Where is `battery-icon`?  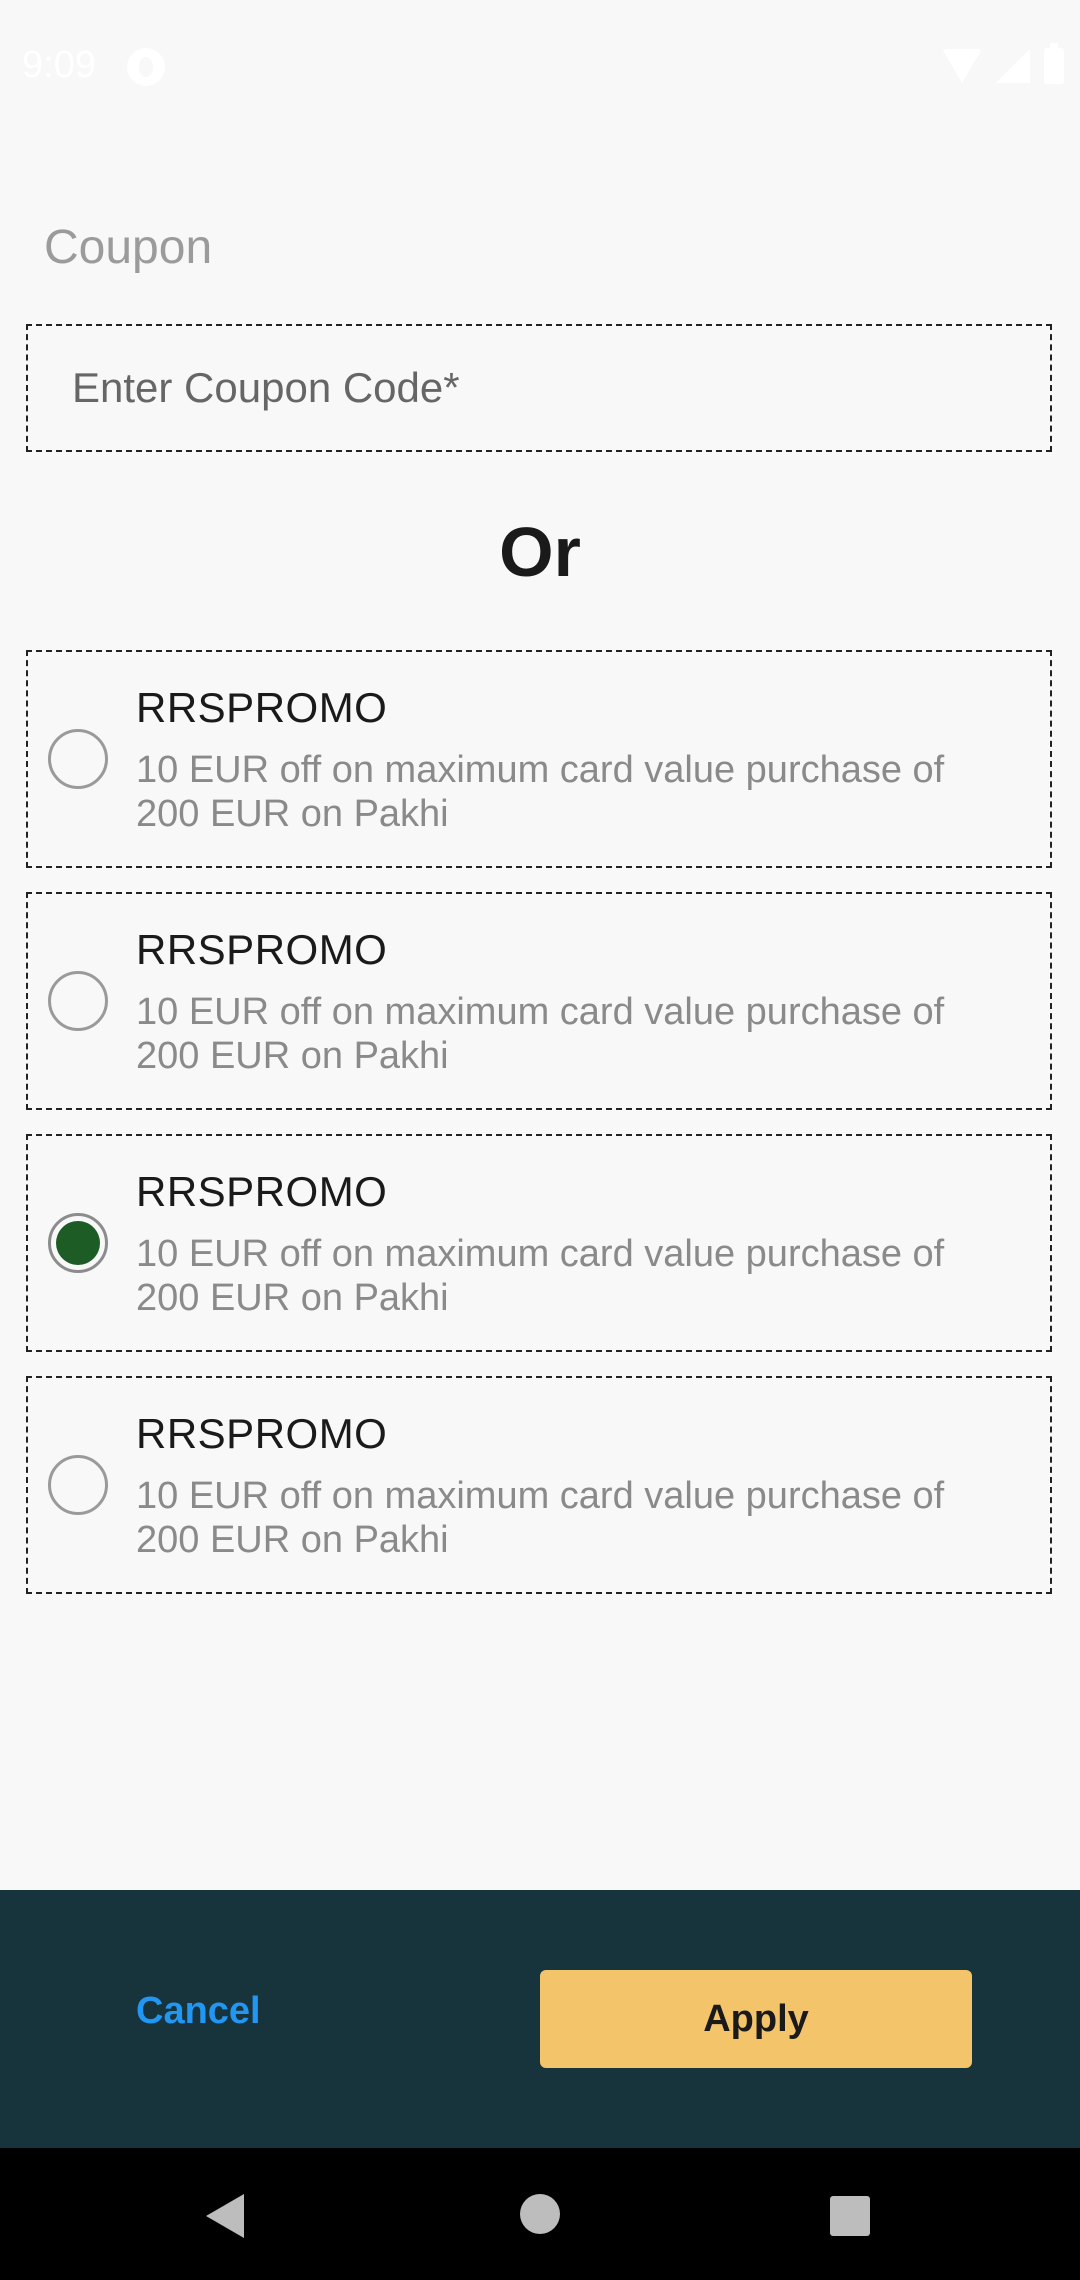
battery-icon is located at coordinates (1054, 63).